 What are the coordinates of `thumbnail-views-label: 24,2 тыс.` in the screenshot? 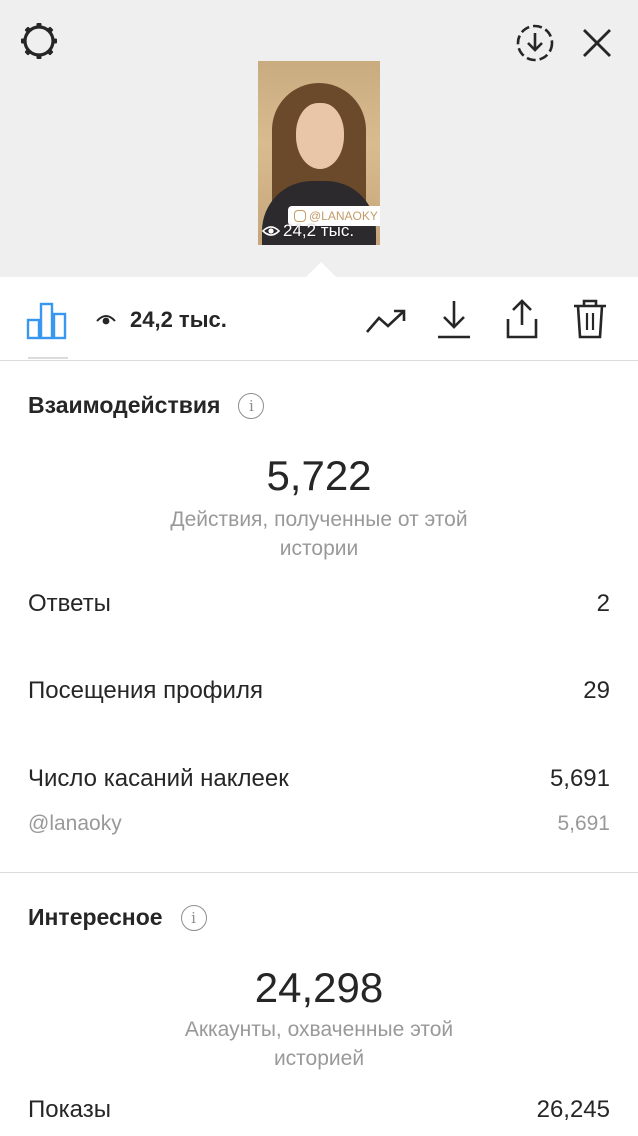 It's located at (319, 230).